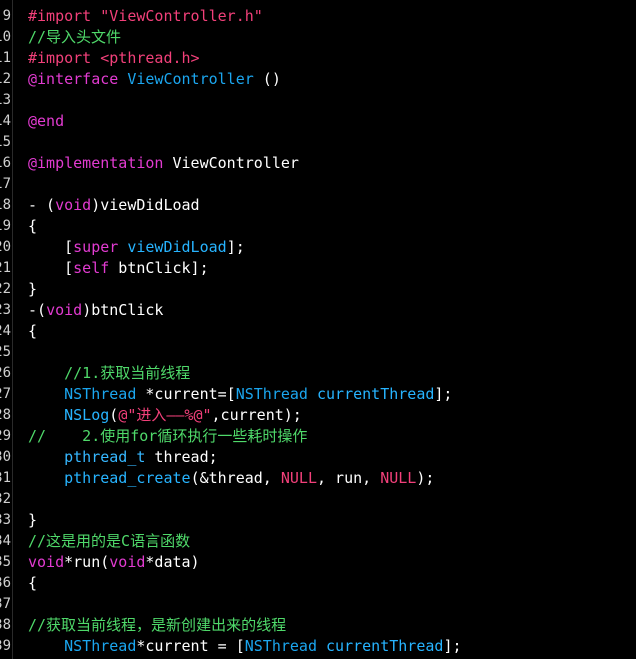 Image resolution: width=636 pixels, height=659 pixels. I want to click on code-token: *current = [, so click(190, 646).